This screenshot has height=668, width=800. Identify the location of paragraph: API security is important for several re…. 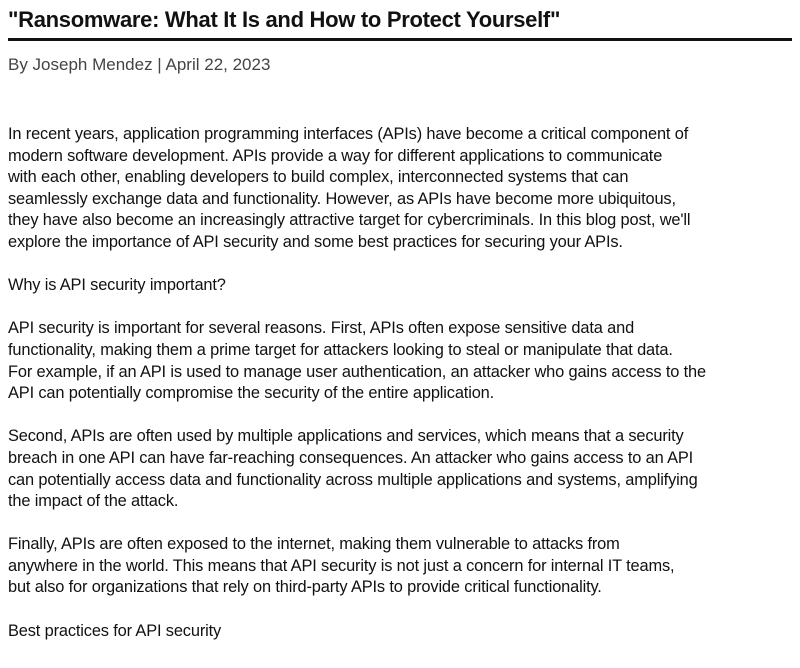
(400, 361).